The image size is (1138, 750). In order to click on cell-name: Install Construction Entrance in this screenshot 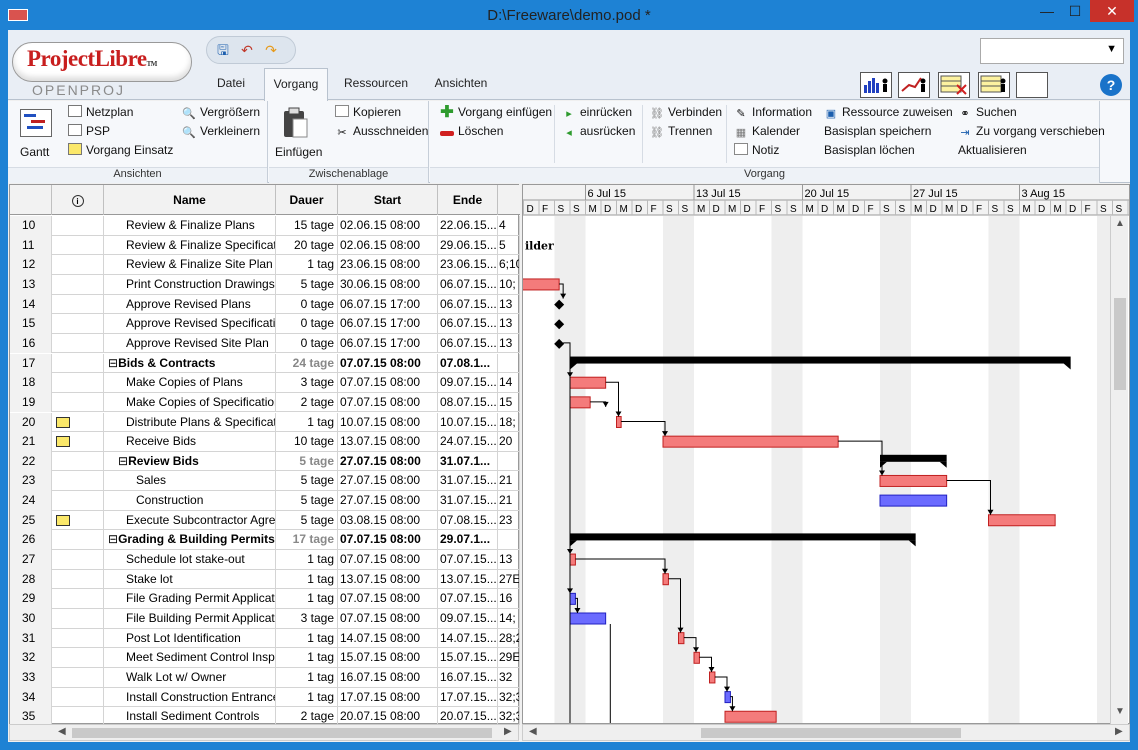, I will do `click(190, 697)`.